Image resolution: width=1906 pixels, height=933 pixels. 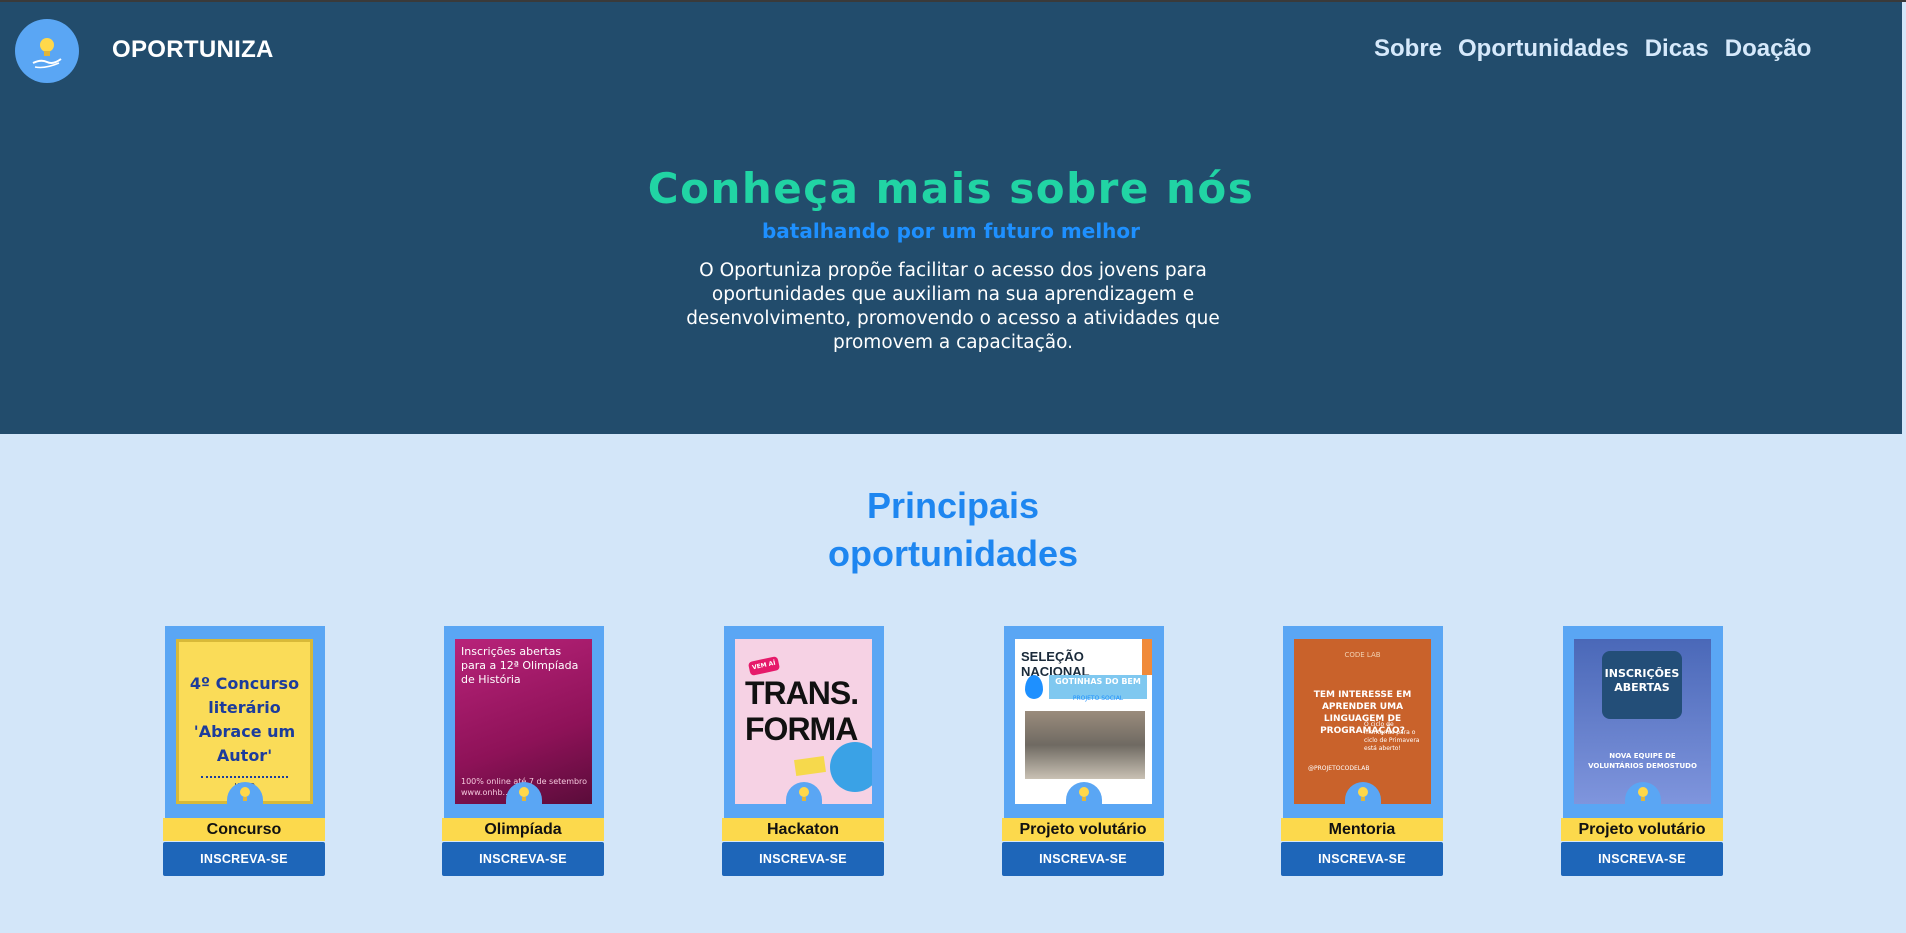 I want to click on water-drop-icon, so click(x=1034, y=687).